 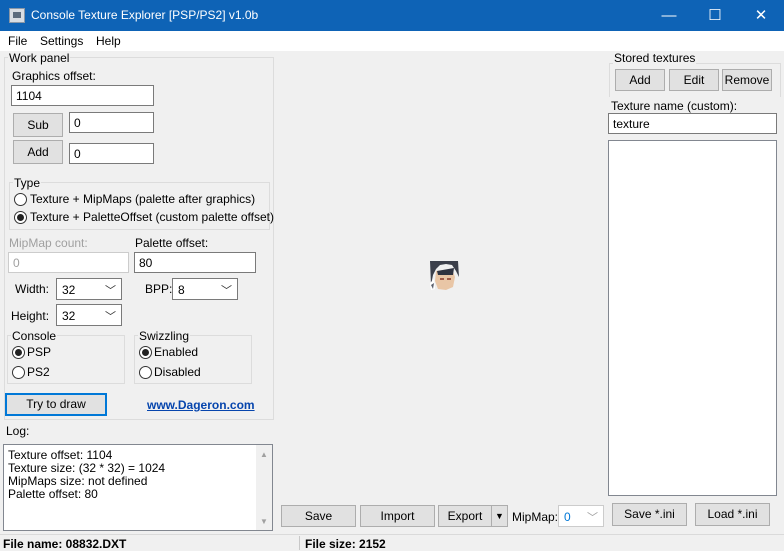 I want to click on log-scrollbar: ▲ ▼, so click(x=264, y=487).